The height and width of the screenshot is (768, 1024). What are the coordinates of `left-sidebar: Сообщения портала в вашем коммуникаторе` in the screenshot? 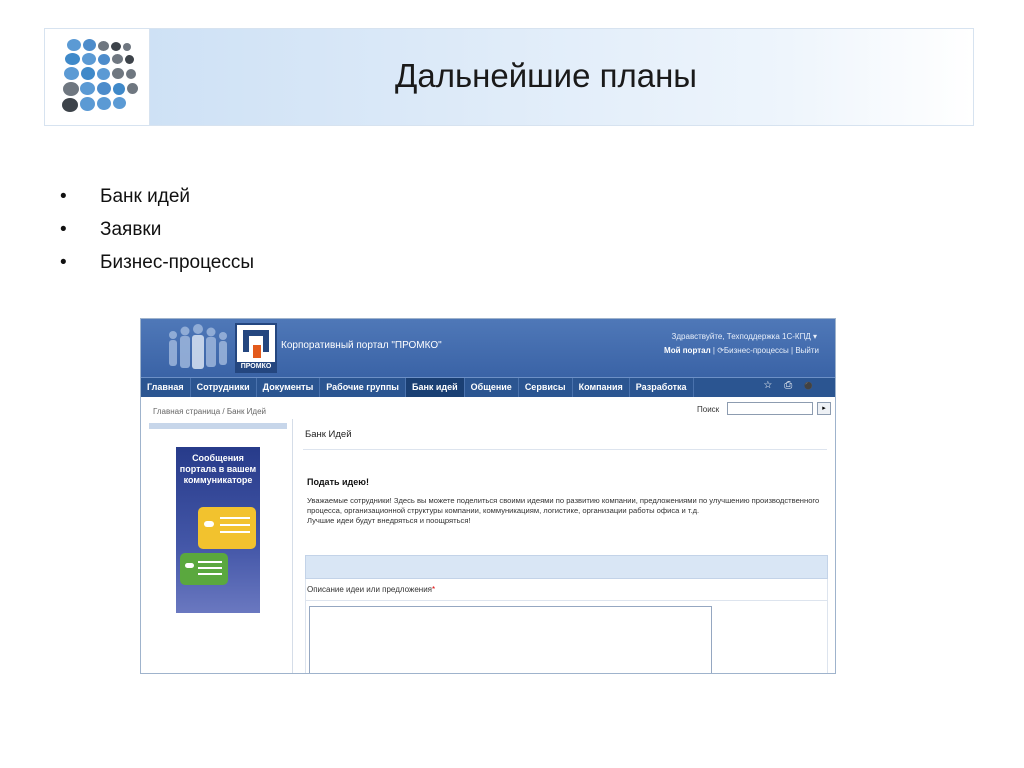 It's located at (217, 546).